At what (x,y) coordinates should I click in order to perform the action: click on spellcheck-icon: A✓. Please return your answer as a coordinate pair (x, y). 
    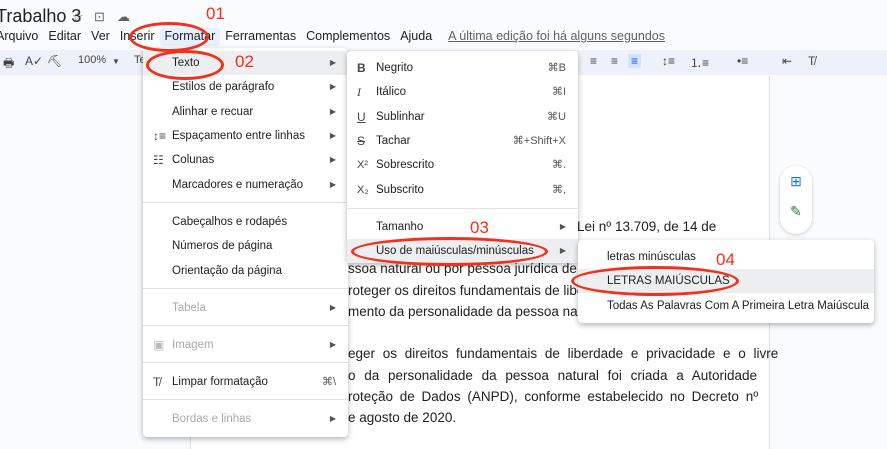
    Looking at the image, I should click on (34, 61).